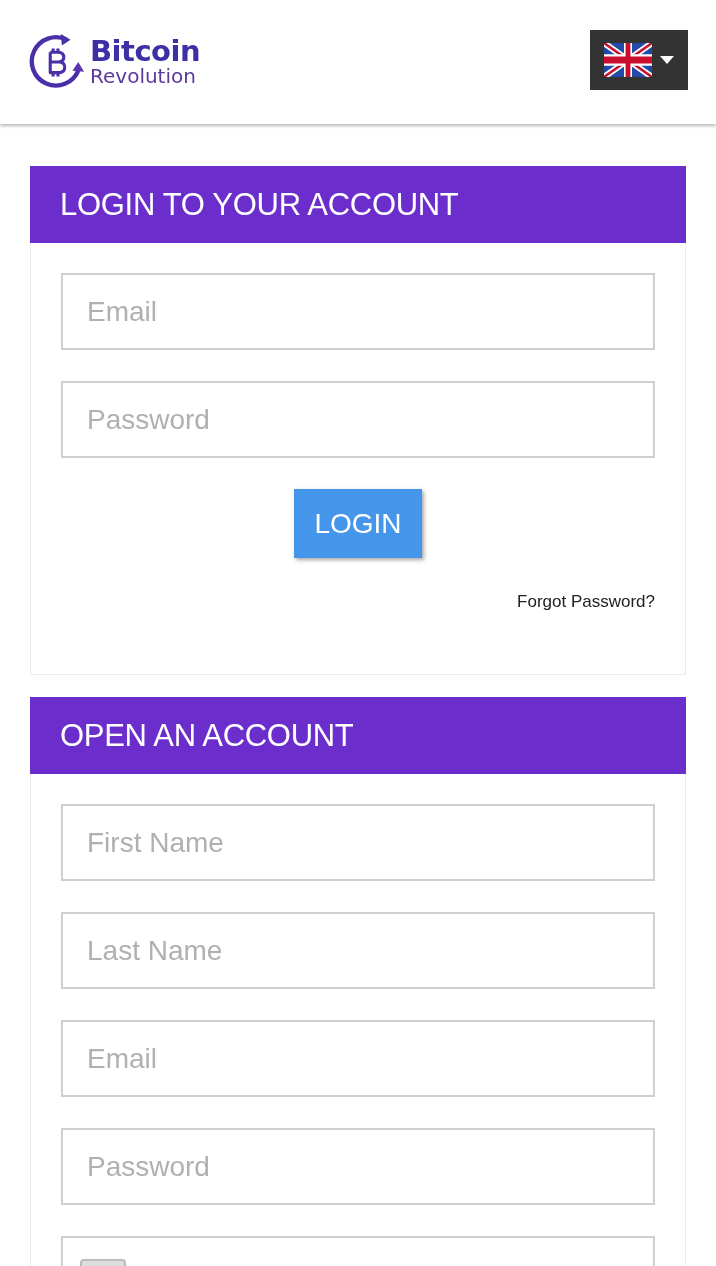  Describe the element at coordinates (358, 204) in the screenshot. I see `card-title: LOGIN TO YOUR ACCOUNT` at that location.